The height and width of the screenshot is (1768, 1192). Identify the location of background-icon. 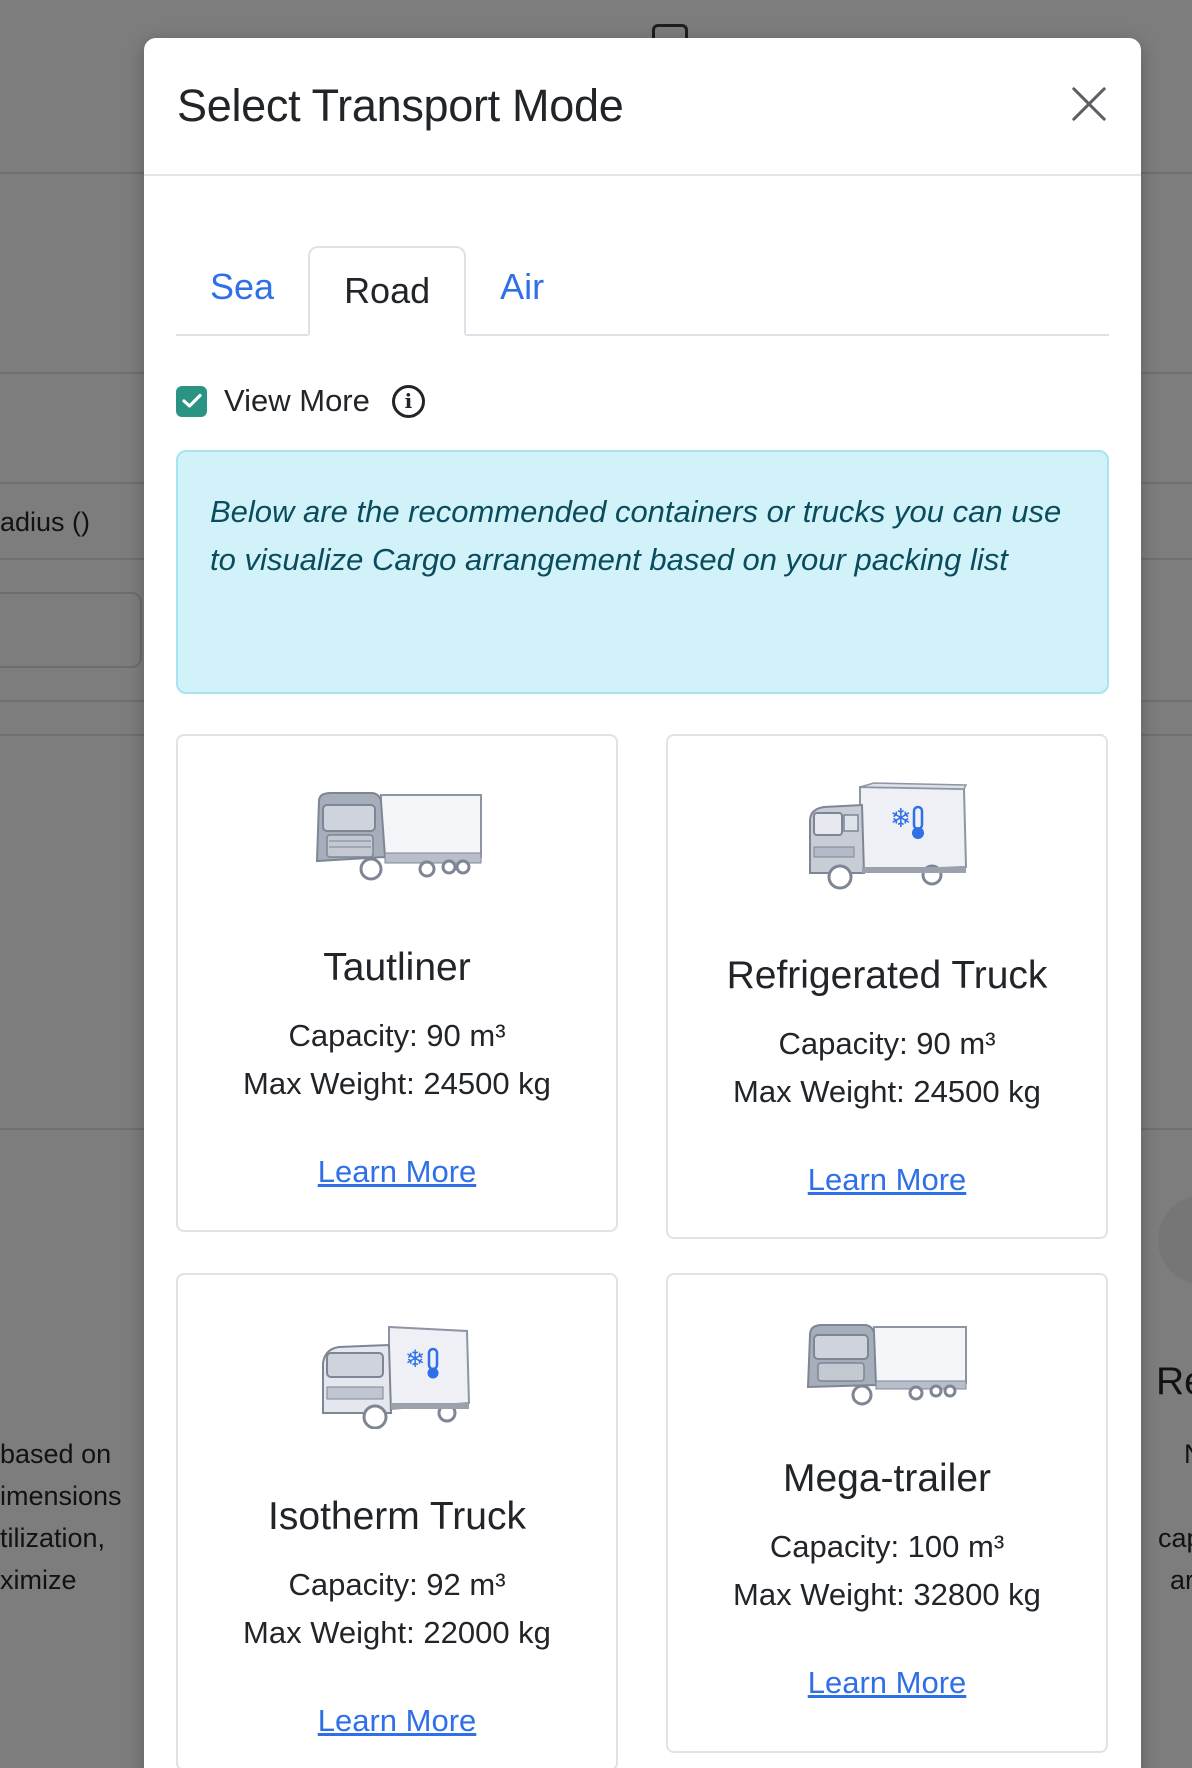
(670, 31).